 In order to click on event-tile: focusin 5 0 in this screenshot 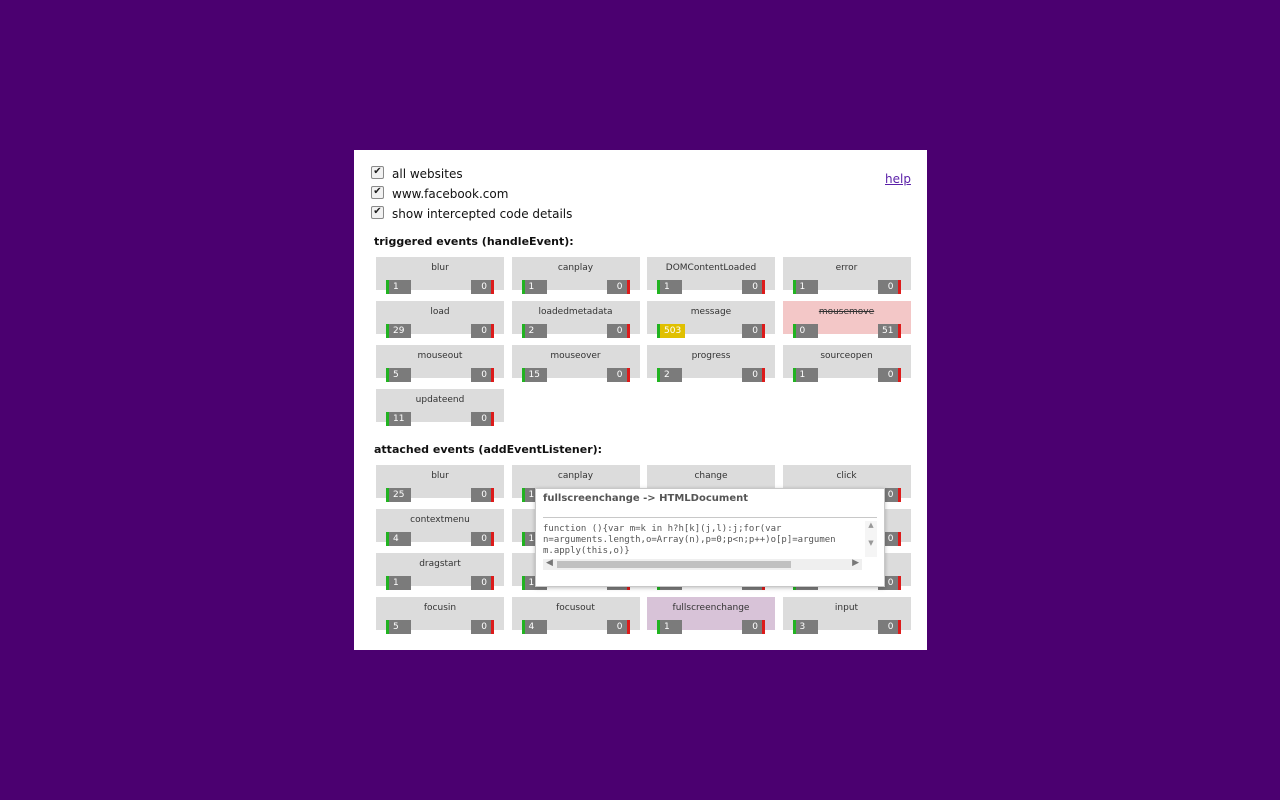, I will do `click(440, 615)`.